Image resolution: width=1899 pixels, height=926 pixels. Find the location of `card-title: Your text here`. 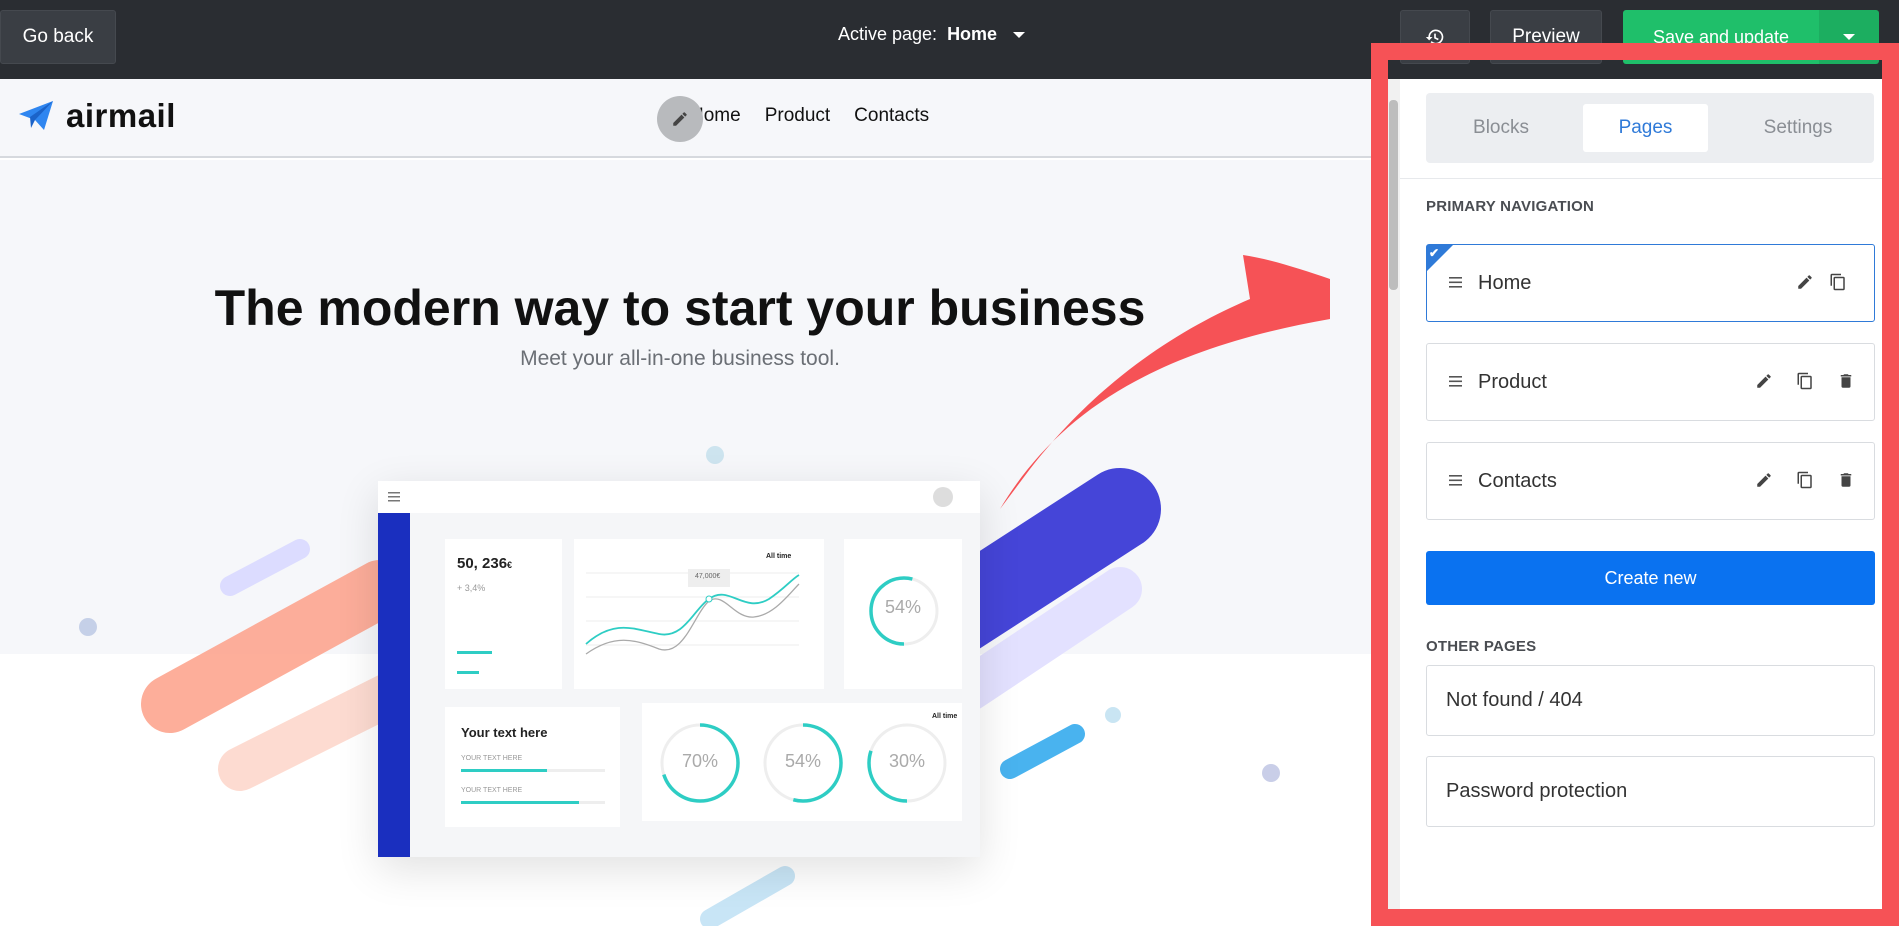

card-title: Your text here is located at coordinates (504, 732).